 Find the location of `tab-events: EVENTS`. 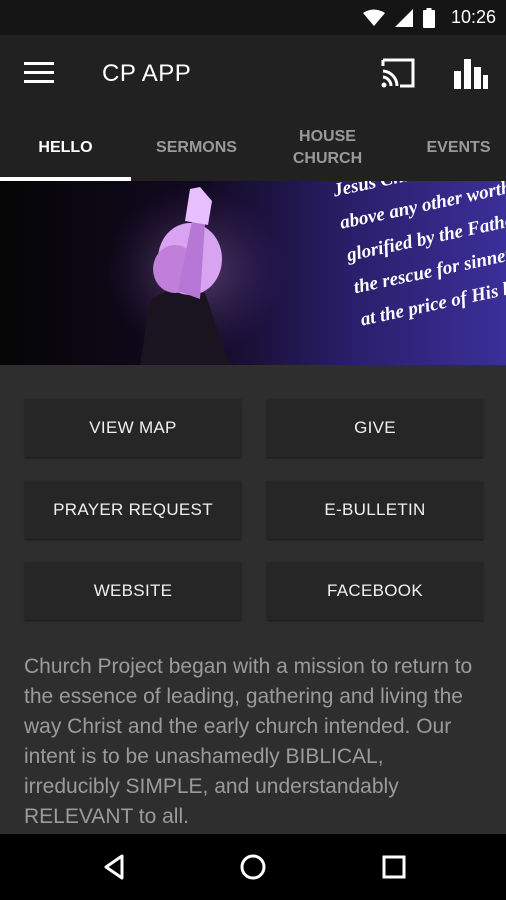

tab-events: EVENTS is located at coordinates (449, 148).